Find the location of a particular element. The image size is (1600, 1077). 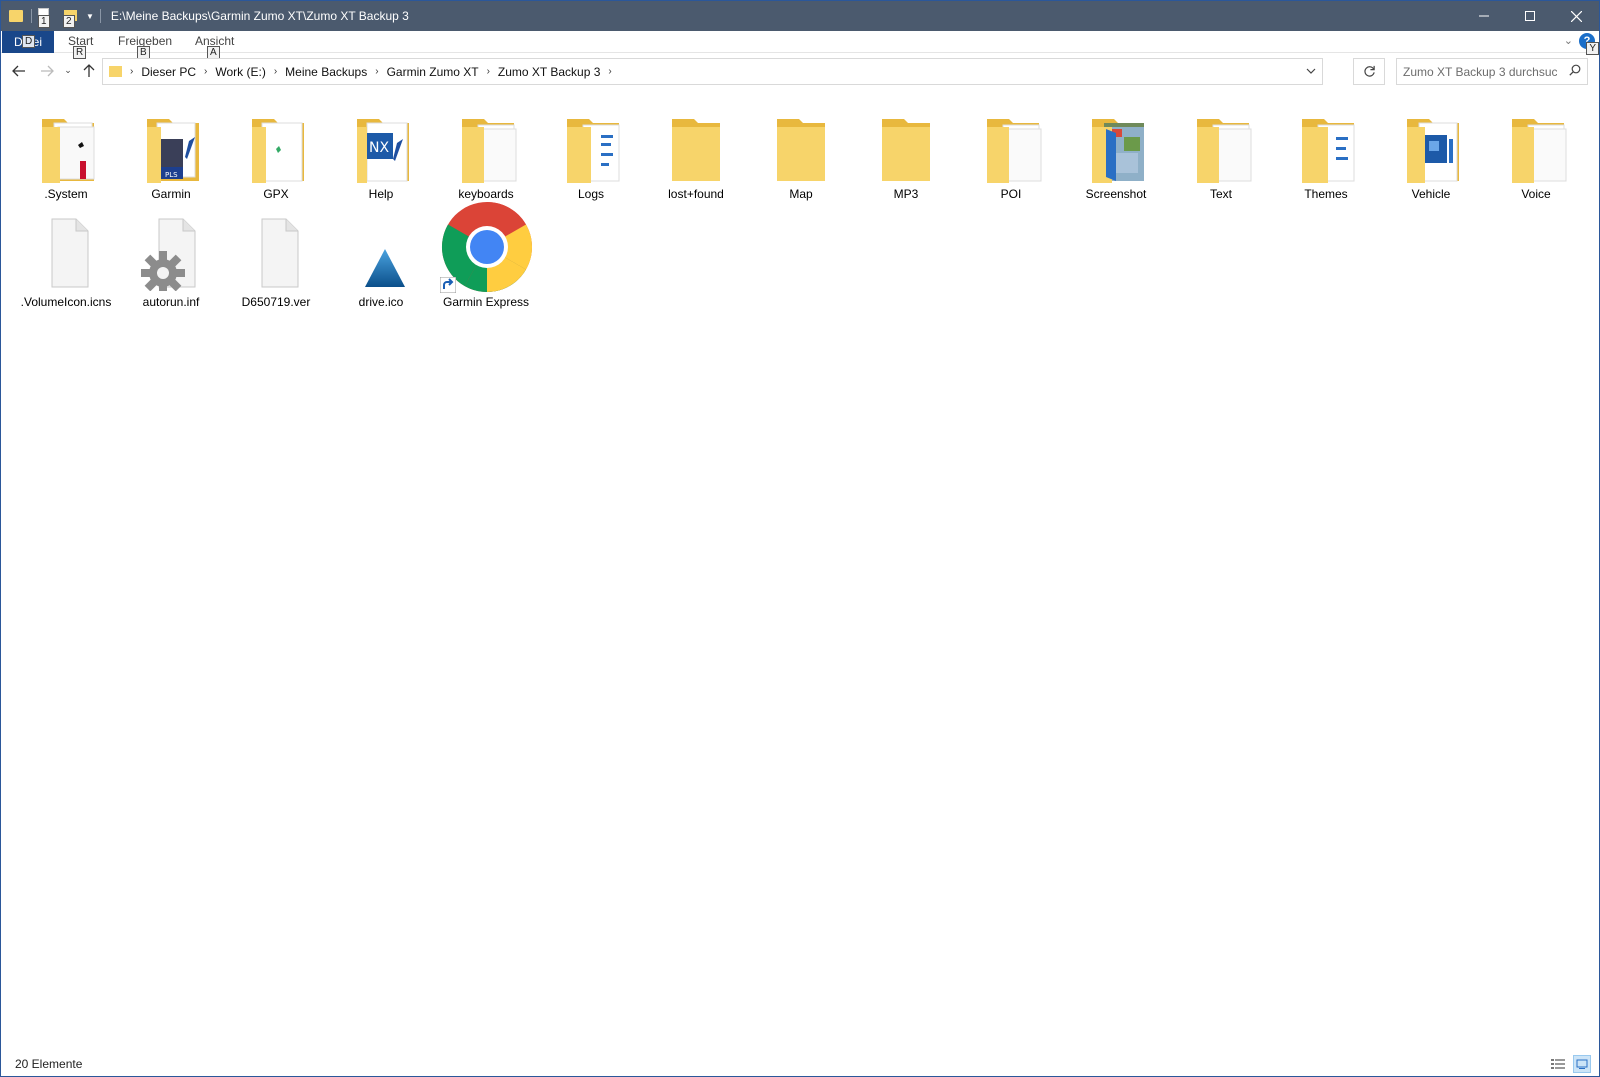

item-label: MP3 is located at coordinates (906, 194).